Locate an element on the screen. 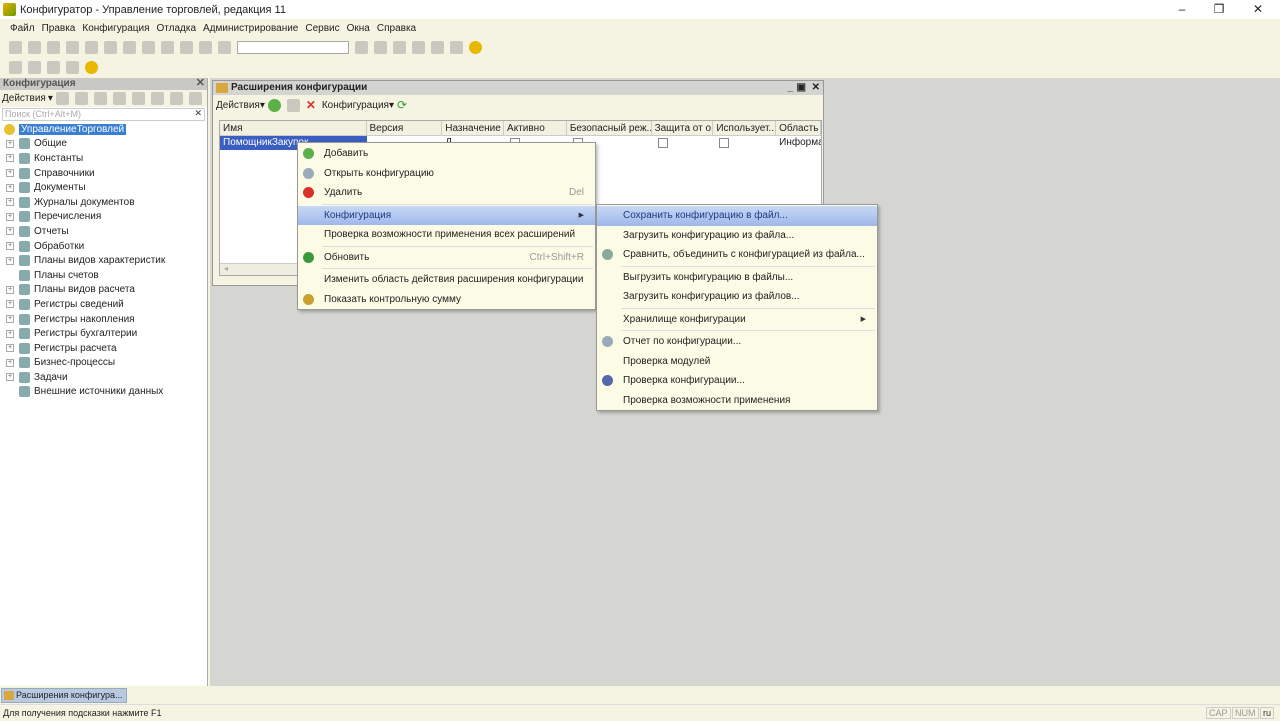 This screenshot has height=721, width=1280. menu-item: Хранилище конфигурации ▶ is located at coordinates (737, 320).